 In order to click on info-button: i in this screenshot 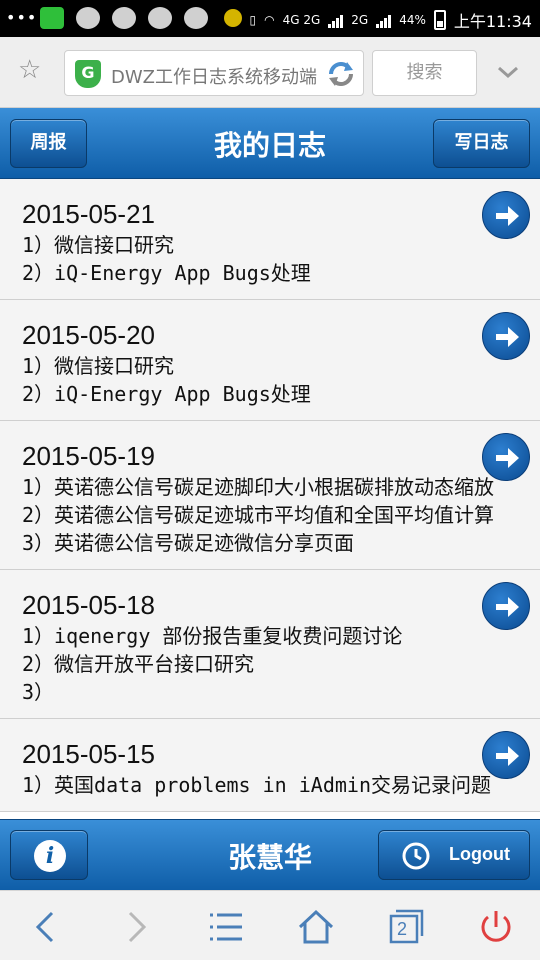, I will do `click(49, 855)`.